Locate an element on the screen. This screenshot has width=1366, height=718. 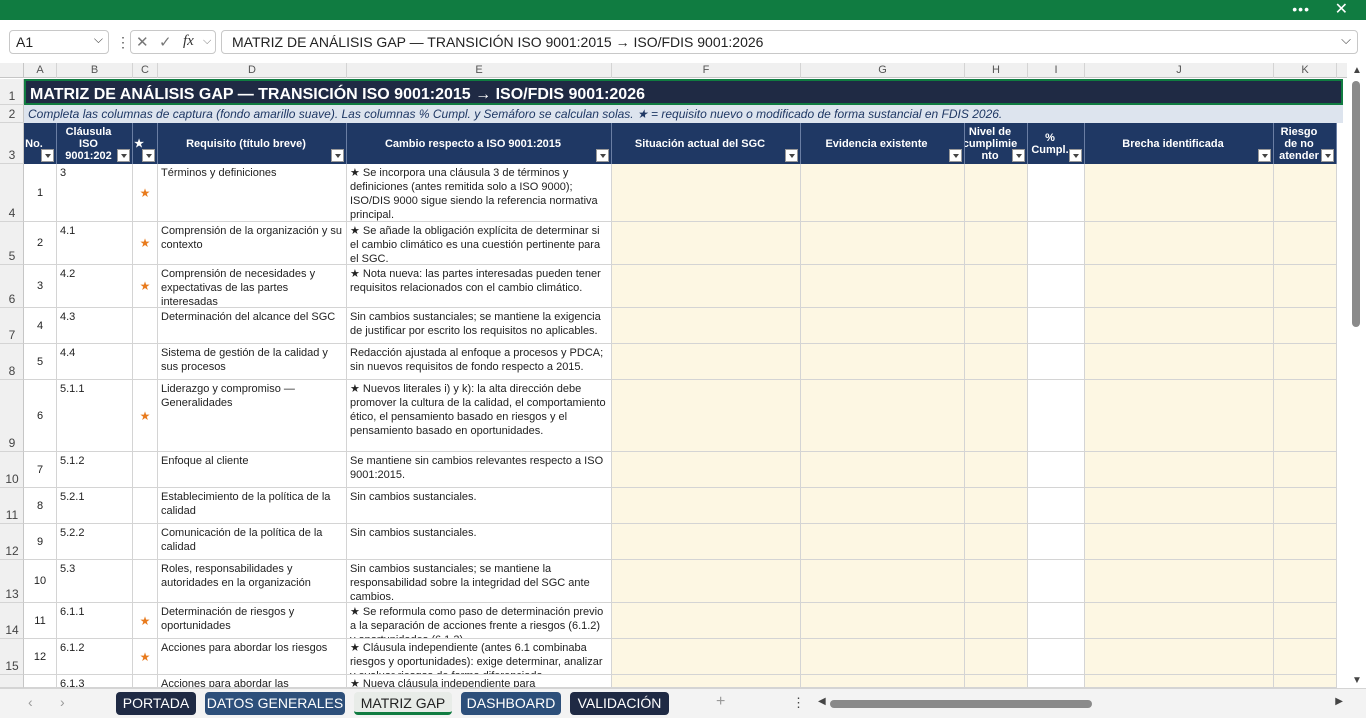
scroll-right-icon: ▶ is located at coordinates (1339, 701).